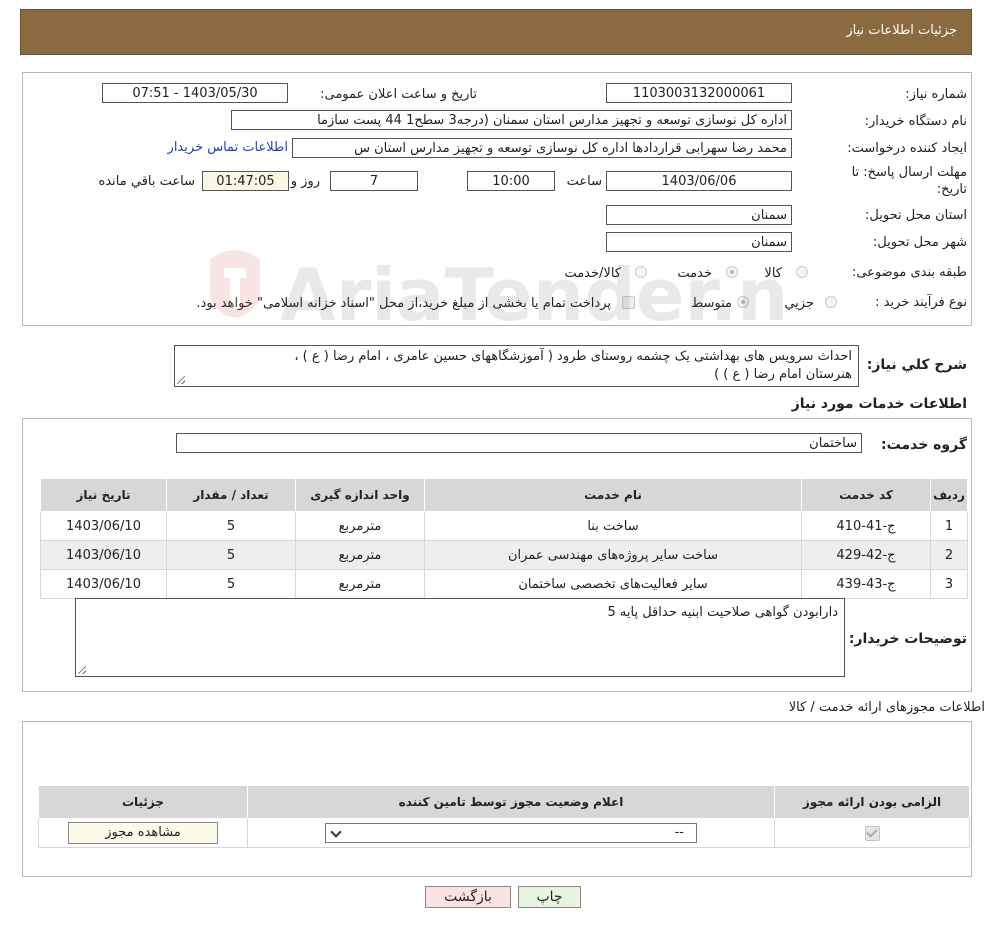 The image size is (985, 929). What do you see at coordinates (936, 94) in the screenshot?
I see `need-number-label: شماره نیاز:` at bounding box center [936, 94].